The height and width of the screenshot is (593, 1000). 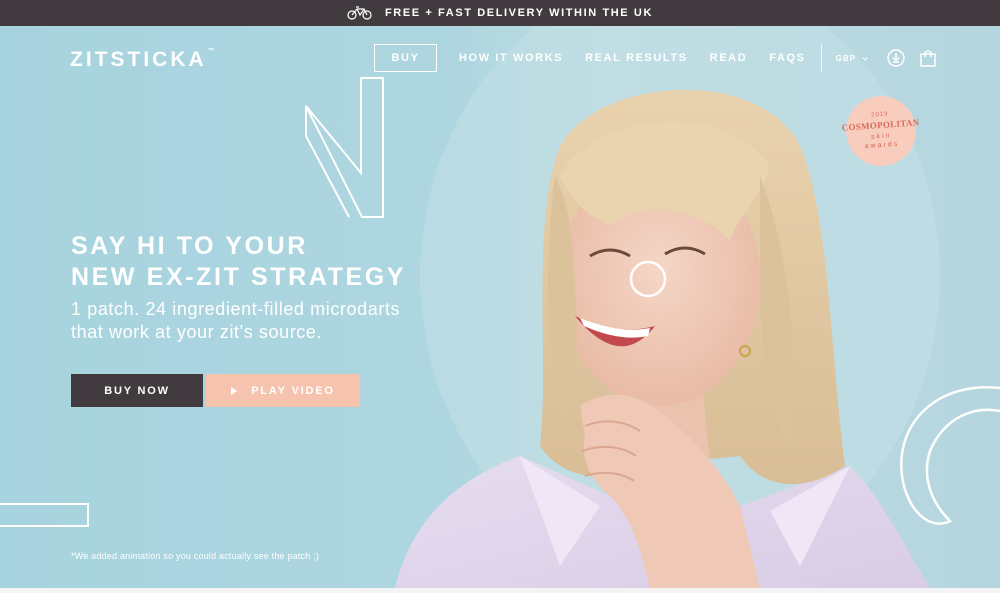 I want to click on play-video-label: PLAY VIDEO, so click(x=293, y=390).